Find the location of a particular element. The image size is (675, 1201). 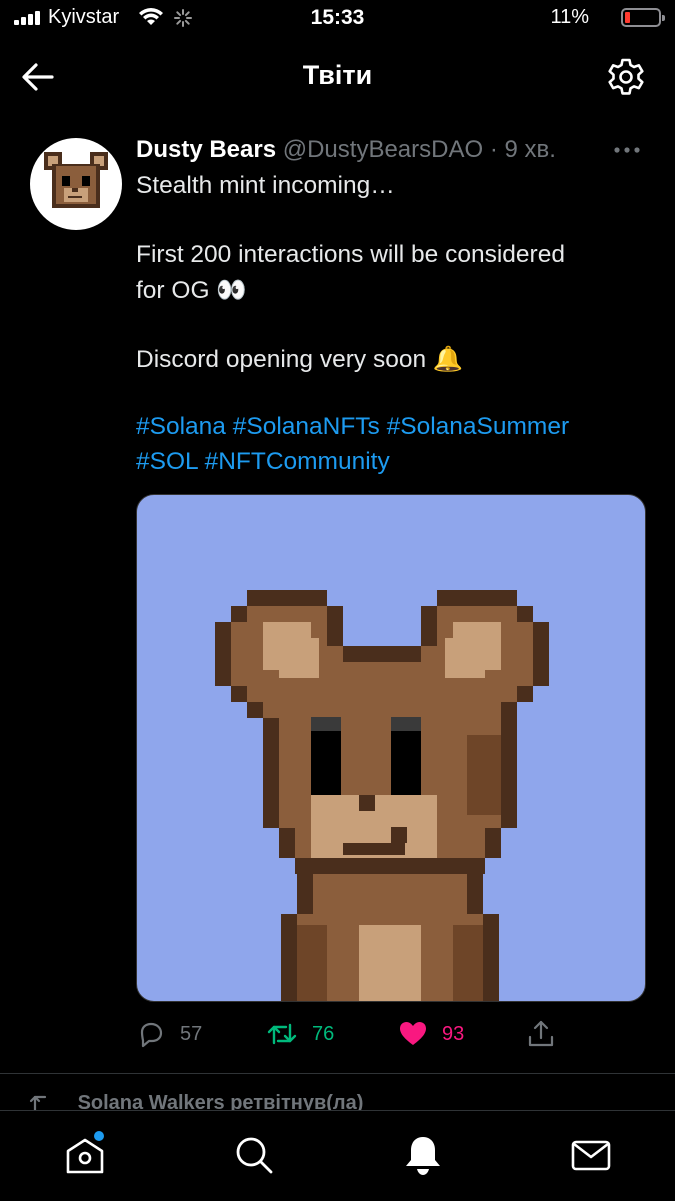

retweet-button: 76 is located at coordinates (300, 1034).